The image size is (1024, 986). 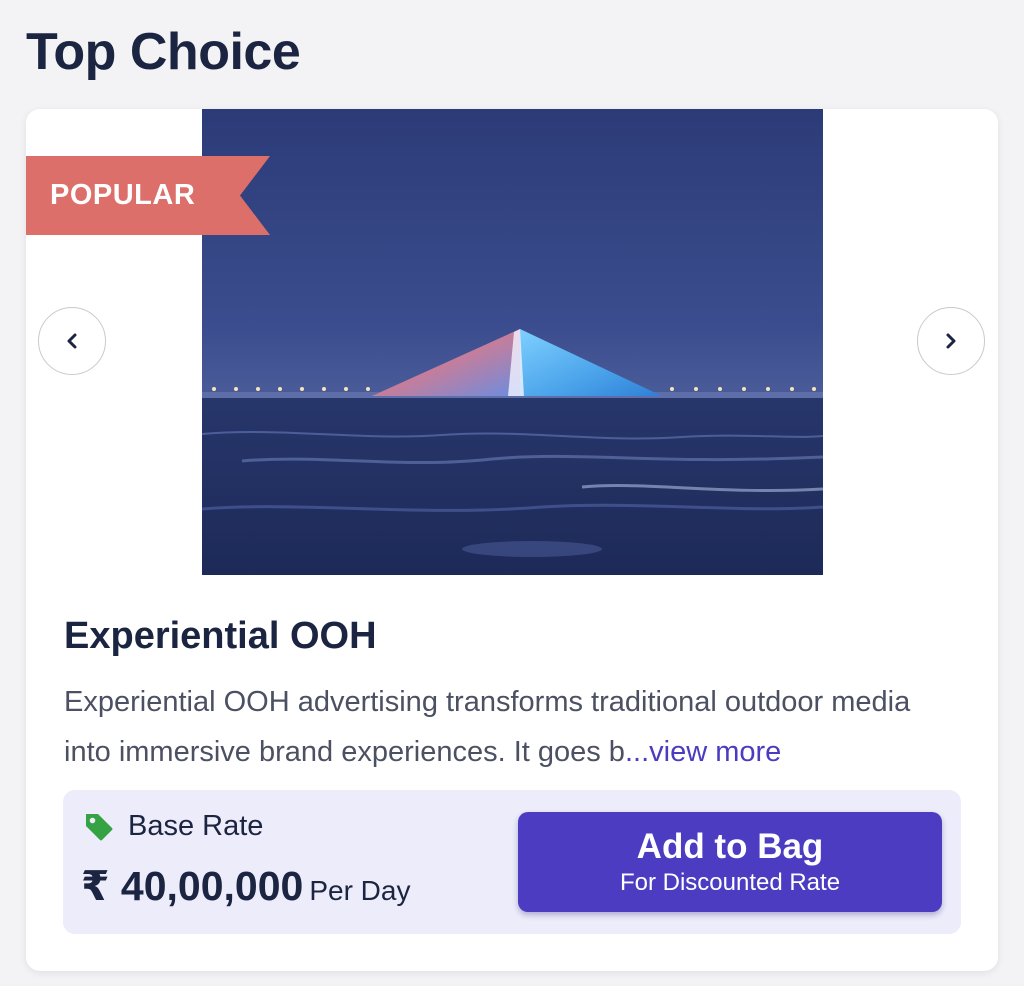 I want to click on price-tag-icon, so click(x=99, y=827).